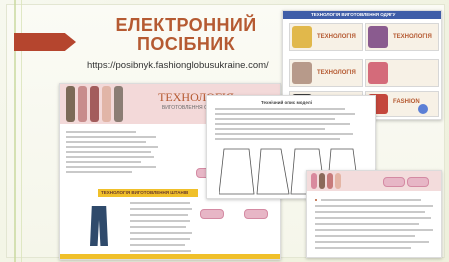 This screenshot has width=449, height=262. Describe the element at coordinates (99, 226) in the screenshot. I see `trousers-illustration` at that location.